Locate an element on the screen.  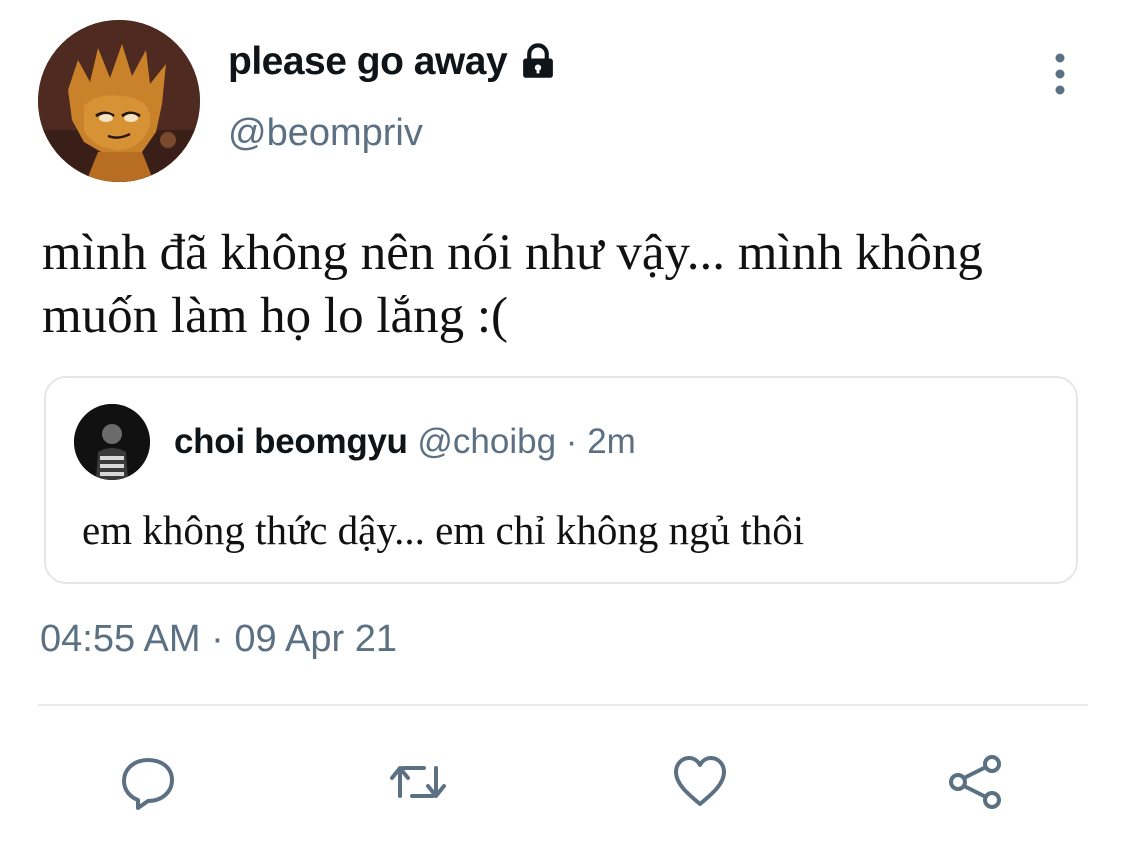
author-display-name: please go away is located at coordinates (393, 62).